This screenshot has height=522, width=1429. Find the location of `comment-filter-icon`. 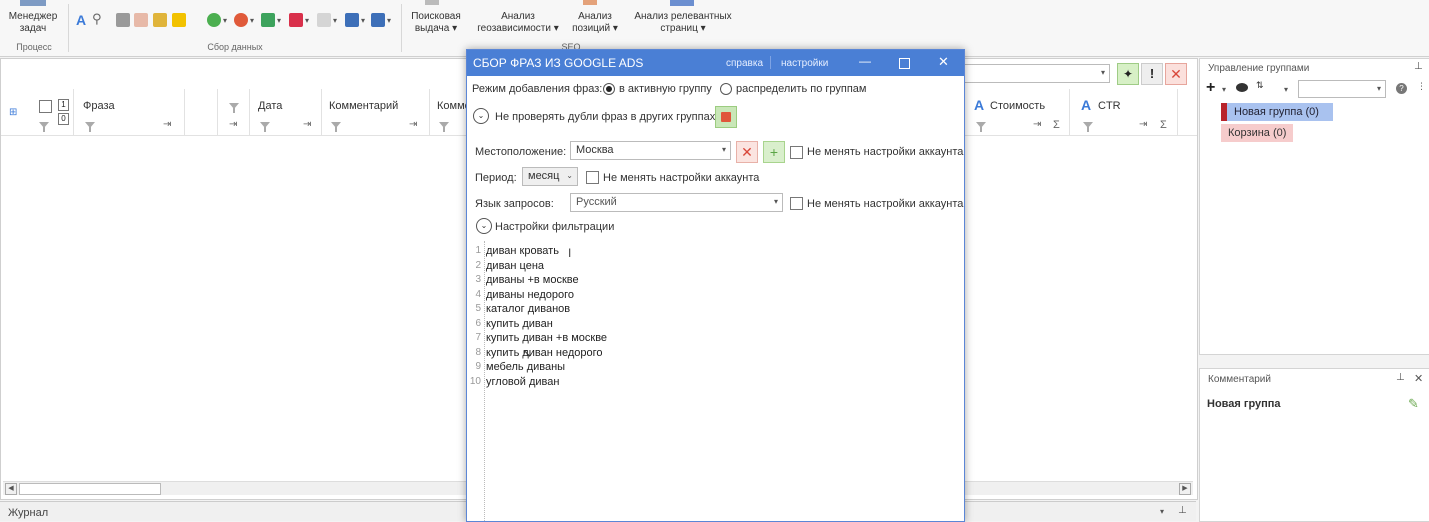

comment-filter-icon is located at coordinates (336, 127).